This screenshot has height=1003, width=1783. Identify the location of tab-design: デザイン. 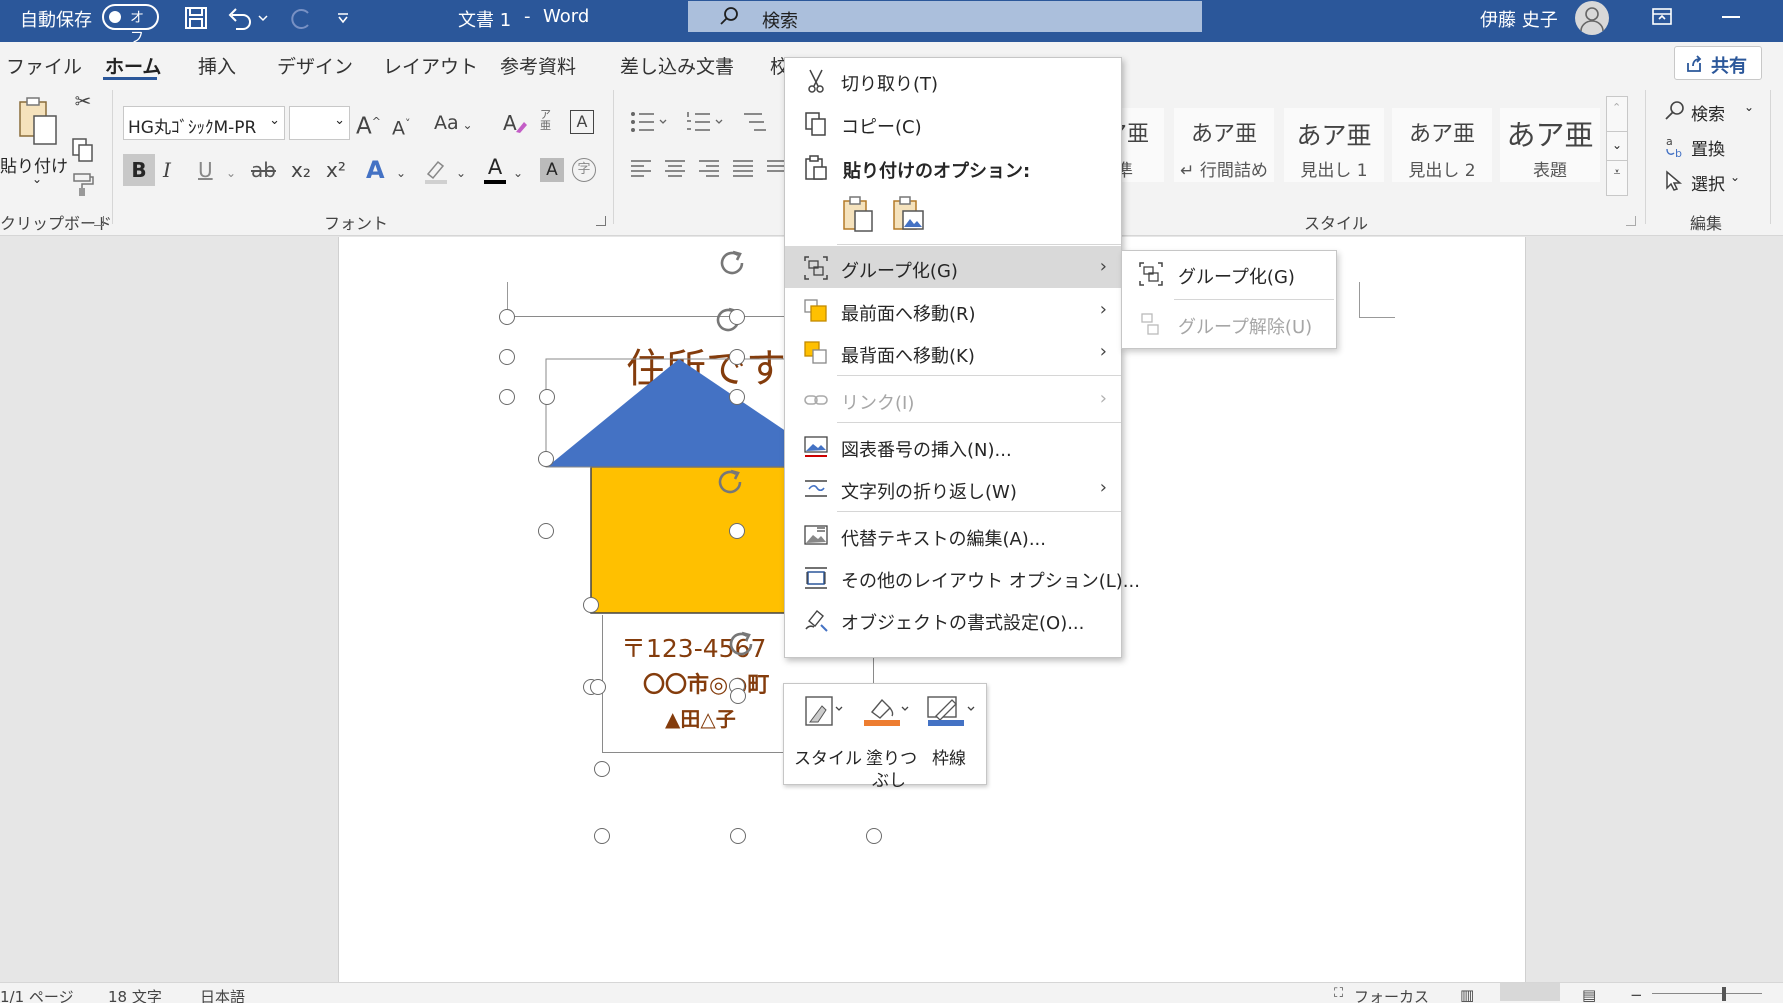
(315, 65).